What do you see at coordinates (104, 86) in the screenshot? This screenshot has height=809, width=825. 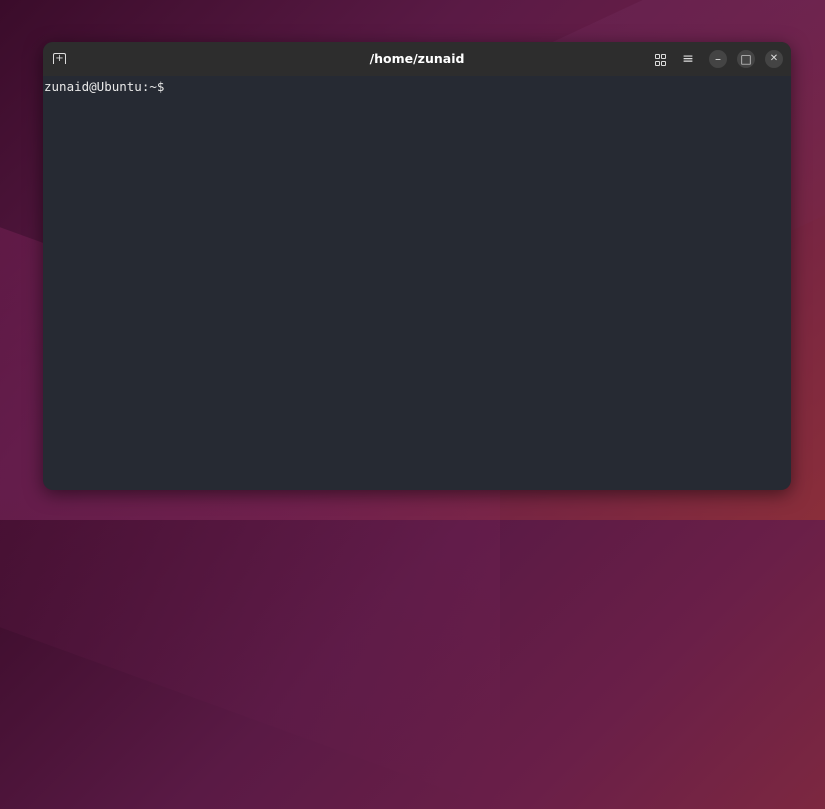 I see `shell-prompt: zunaid@Ubuntu:~$` at bounding box center [104, 86].